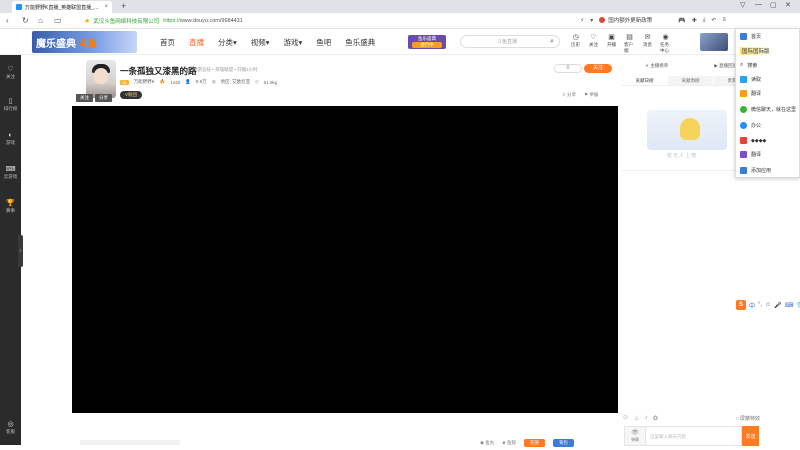 This screenshot has height=450, width=800. I want to click on maximize-button: ▢, so click(773, 5).